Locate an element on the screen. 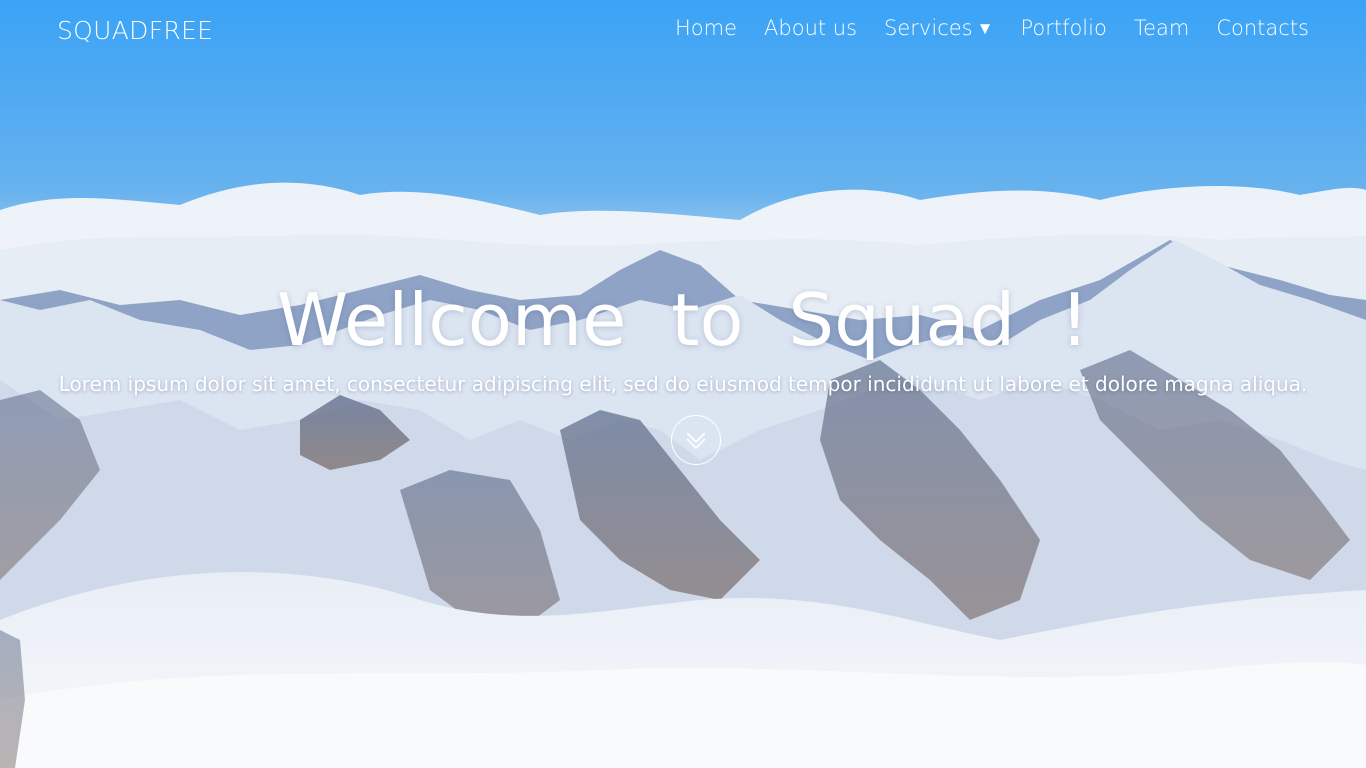 This screenshot has height=768, width=1366. nav-item-services: Services ▼ is located at coordinates (938, 28).